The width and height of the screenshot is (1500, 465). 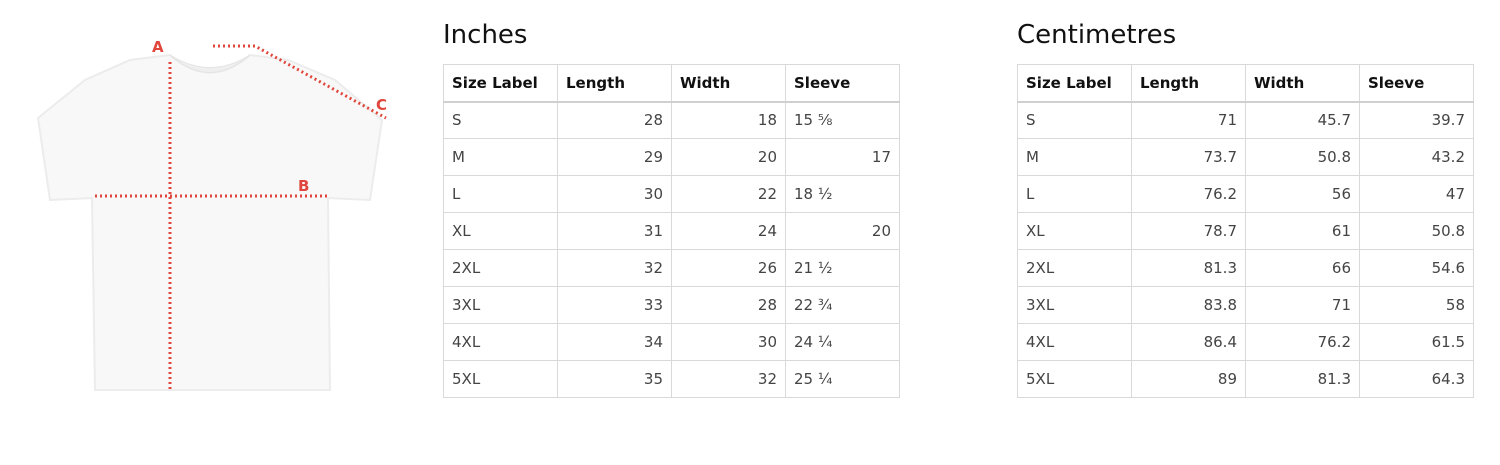 I want to click on table-row: 4XL 86.4 76.2 61.5, so click(x=1245, y=342).